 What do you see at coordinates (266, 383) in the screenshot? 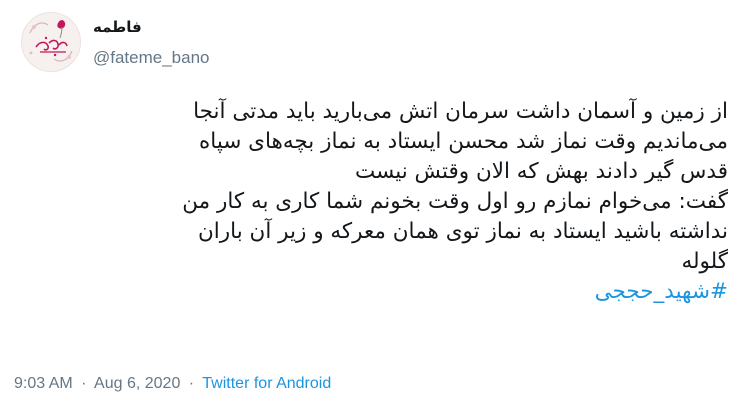
I see `tweet-source-link: Twitter for Android` at bounding box center [266, 383].